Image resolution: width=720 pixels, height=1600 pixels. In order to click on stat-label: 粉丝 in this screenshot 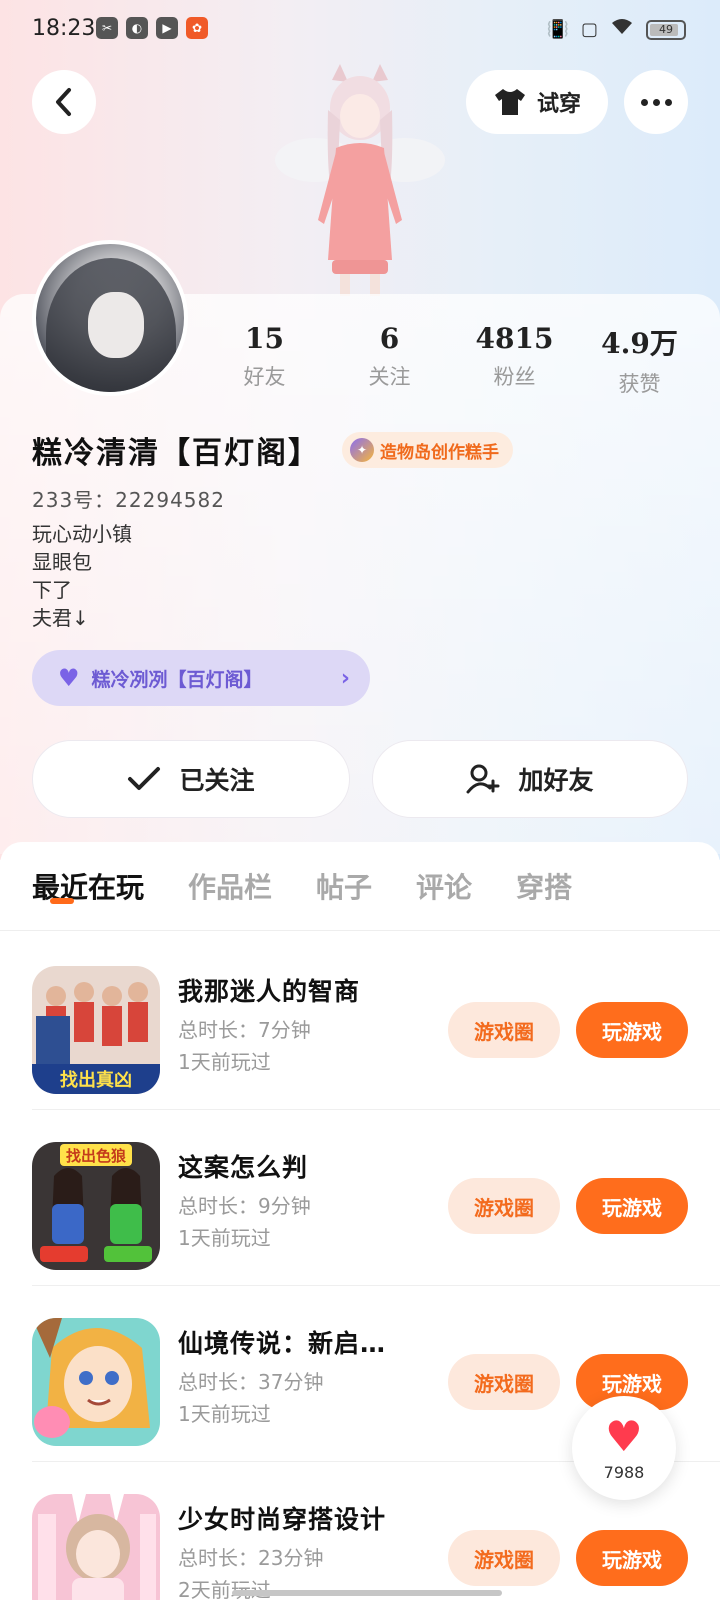, I will do `click(514, 377)`.